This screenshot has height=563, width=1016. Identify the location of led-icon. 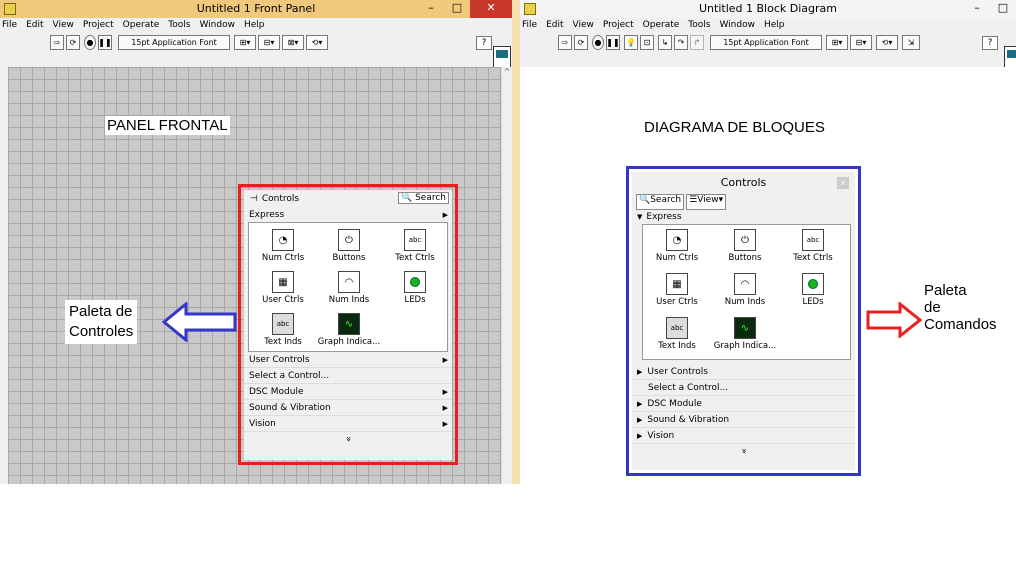
(415, 282).